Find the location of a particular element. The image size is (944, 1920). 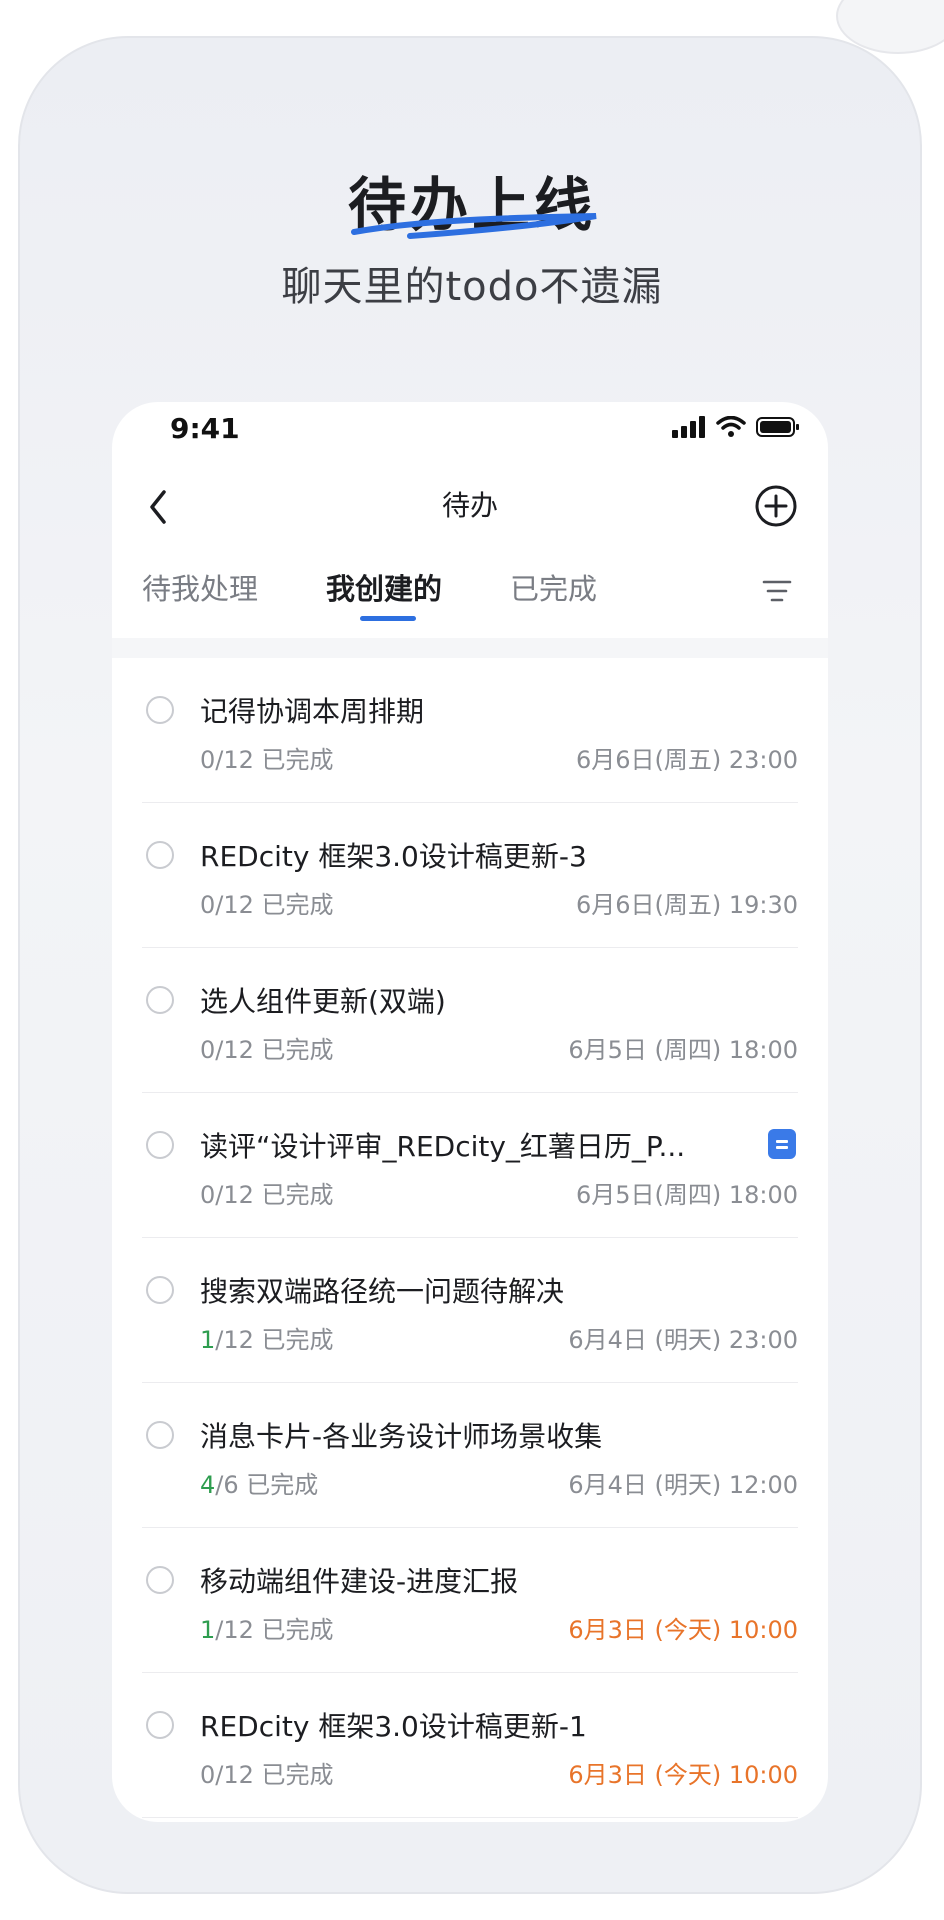

tab-bar: 待我处理 我创建的 已完成 is located at coordinates (470, 596).